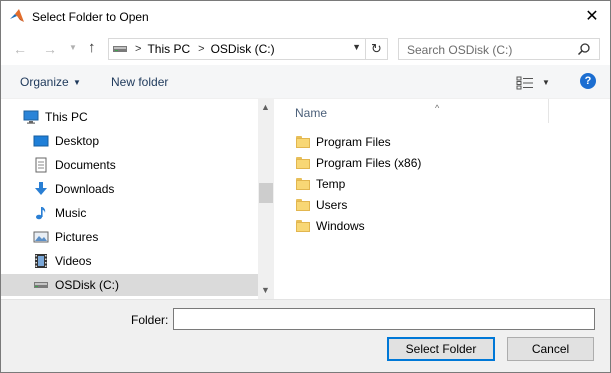 The width and height of the screenshot is (611, 373). Describe the element at coordinates (87, 285) in the screenshot. I see `tree-item-label: OSDisk (C:)` at that location.